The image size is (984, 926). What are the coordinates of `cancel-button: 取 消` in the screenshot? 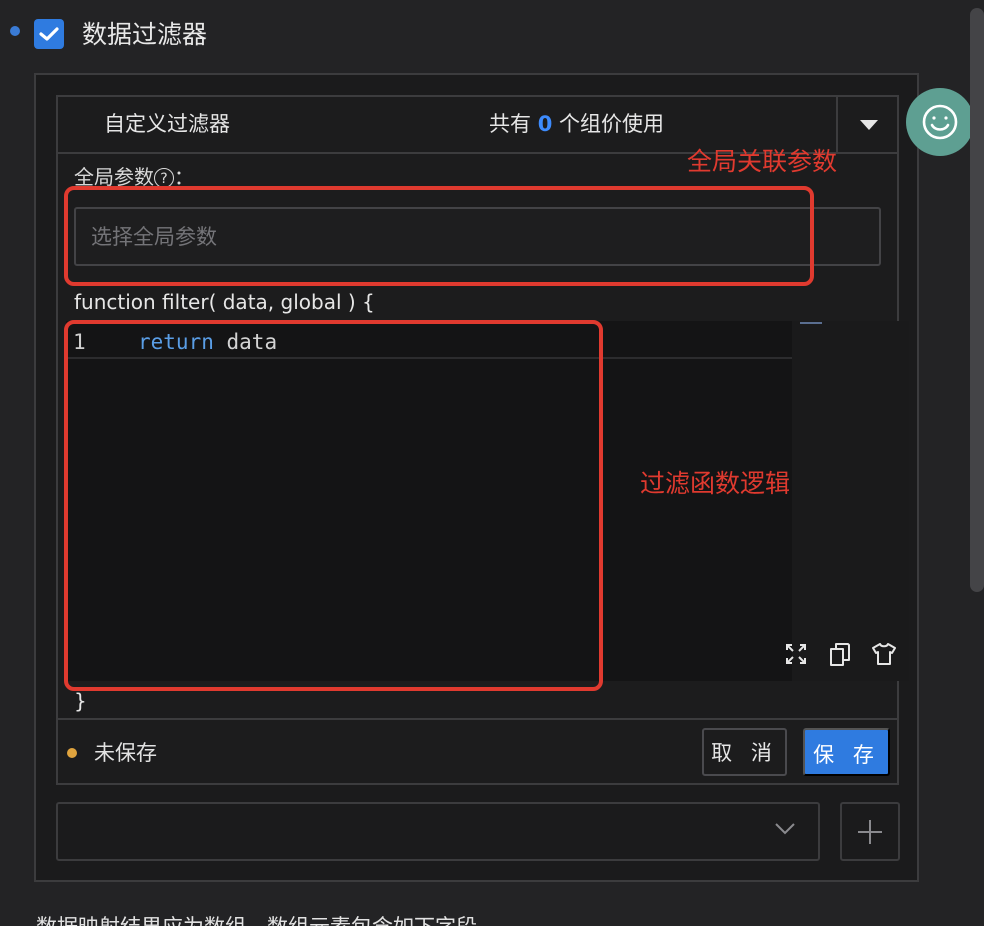 It's located at (744, 752).